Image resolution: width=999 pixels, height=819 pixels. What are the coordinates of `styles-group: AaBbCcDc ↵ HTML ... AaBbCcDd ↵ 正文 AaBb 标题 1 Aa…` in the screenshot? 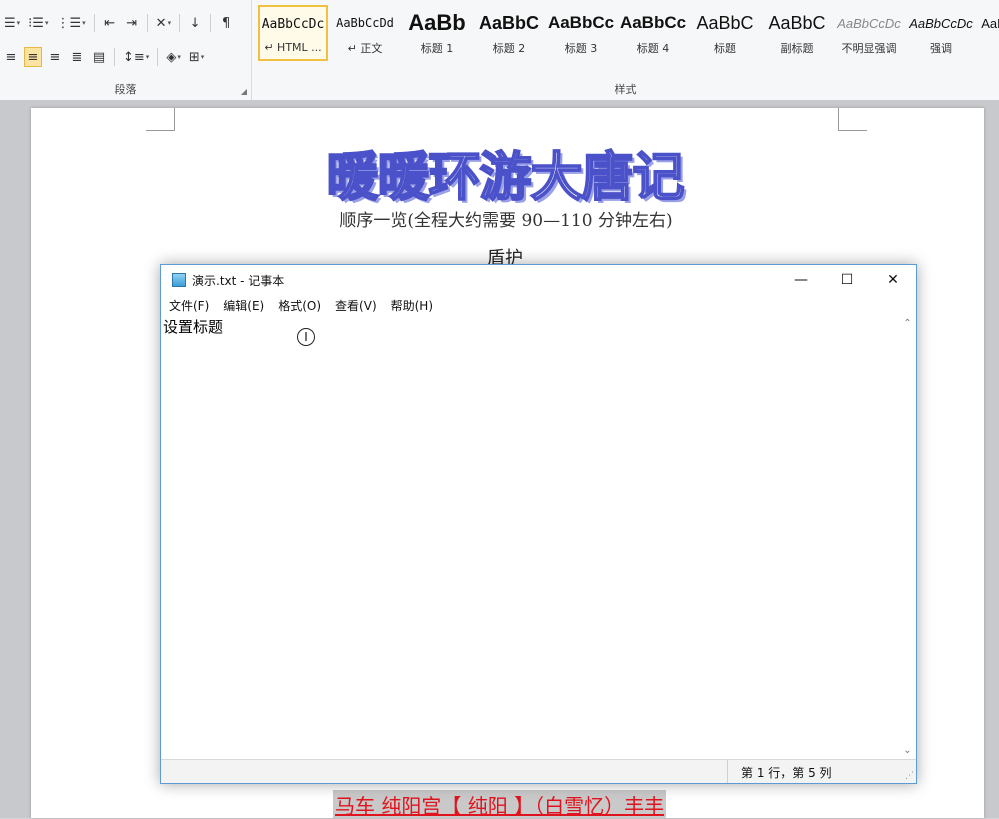 It's located at (625, 50).